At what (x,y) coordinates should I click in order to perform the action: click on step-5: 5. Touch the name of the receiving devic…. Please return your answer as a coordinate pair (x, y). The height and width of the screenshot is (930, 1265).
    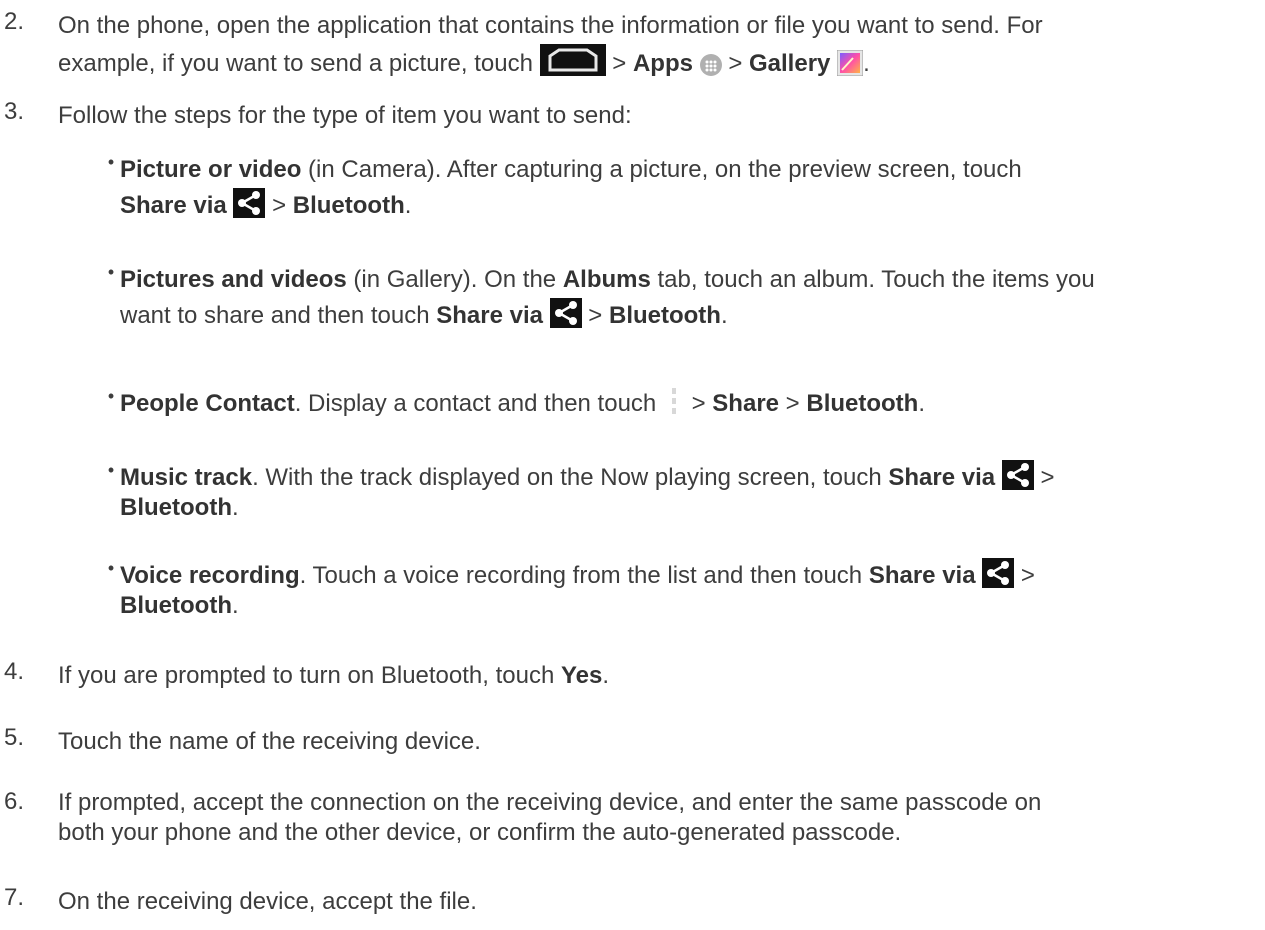
    Looking at the image, I should click on (625, 742).